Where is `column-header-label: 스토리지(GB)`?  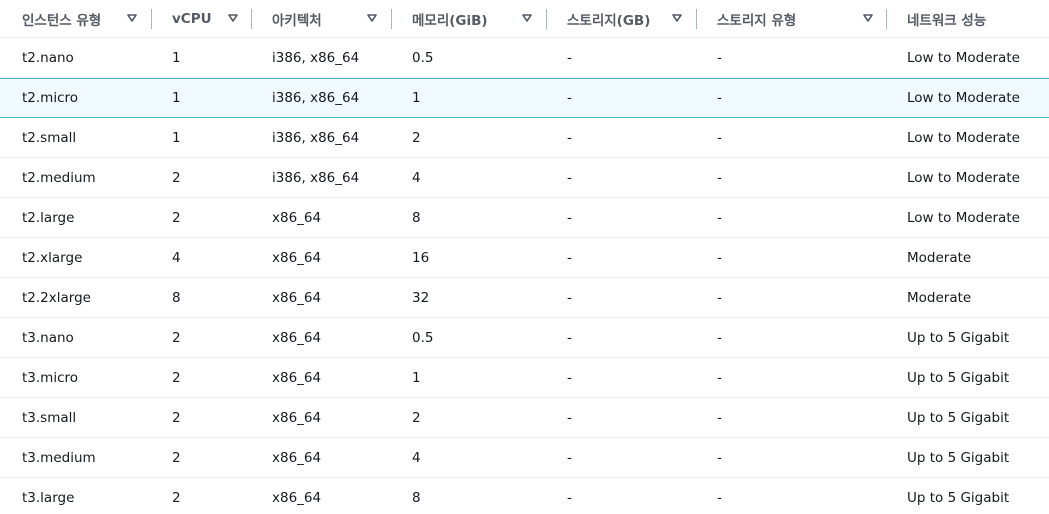 column-header-label: 스토리지(GB) is located at coordinates (609, 20).